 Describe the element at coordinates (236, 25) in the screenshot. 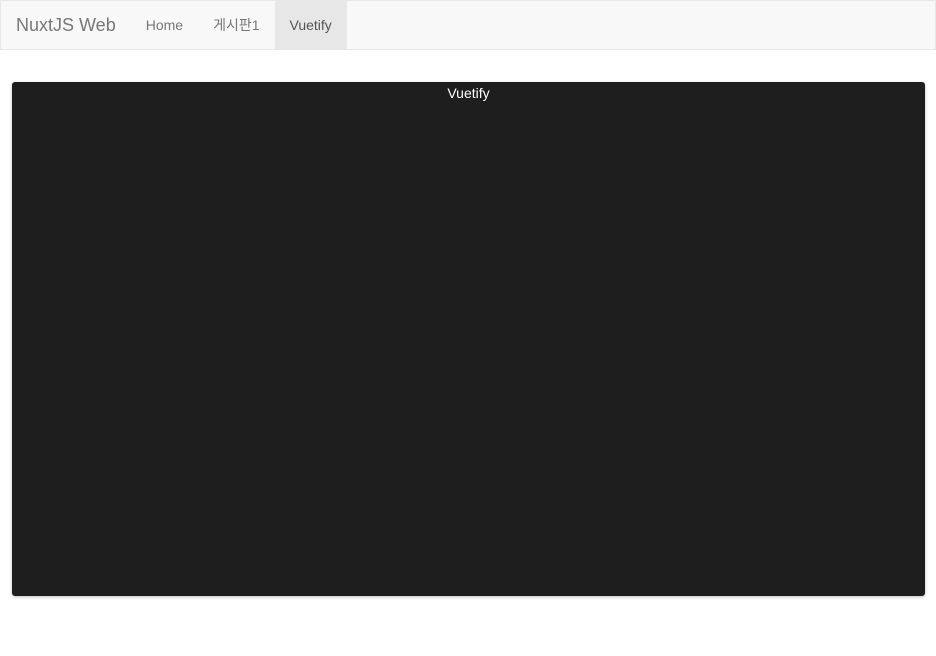

I see `nav-item-board1: 게시판1` at that location.